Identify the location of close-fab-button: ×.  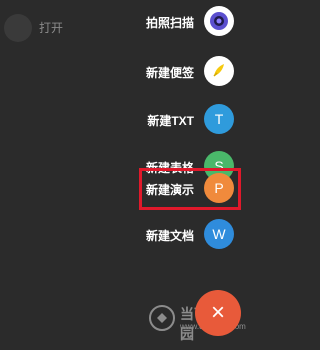
(218, 313).